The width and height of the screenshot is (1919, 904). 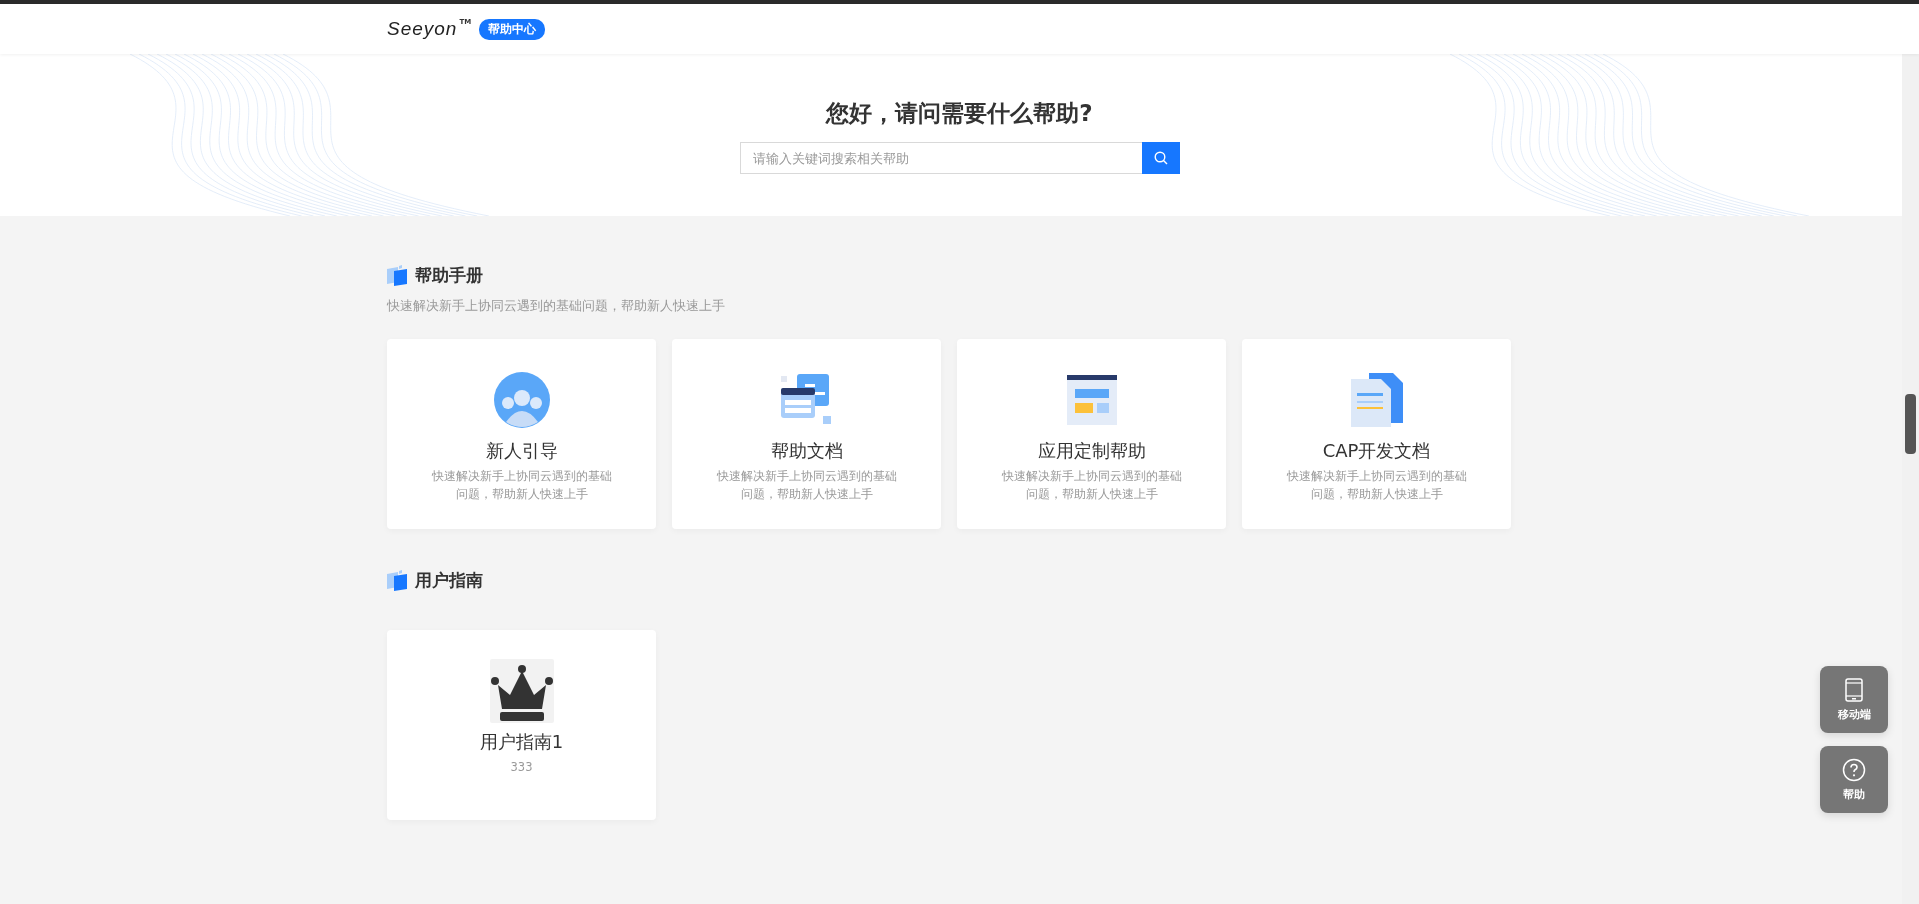 What do you see at coordinates (1376, 451) in the screenshot?
I see `card-title: CAP开发文档` at bounding box center [1376, 451].